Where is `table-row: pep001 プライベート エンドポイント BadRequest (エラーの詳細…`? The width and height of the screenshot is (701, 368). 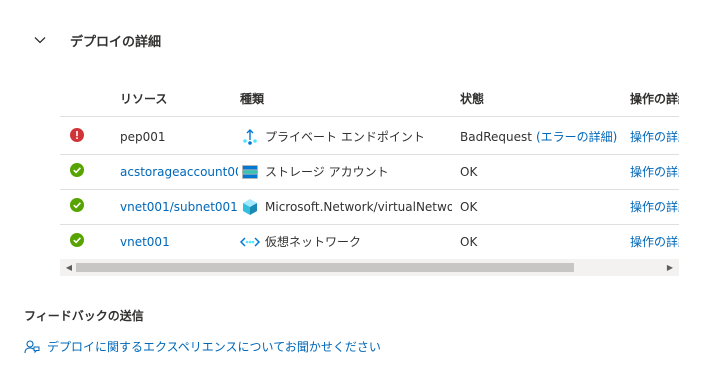
table-row: pep001 プライベート エンドポイント BadRequest (エラーの詳細… is located at coordinates (369, 137).